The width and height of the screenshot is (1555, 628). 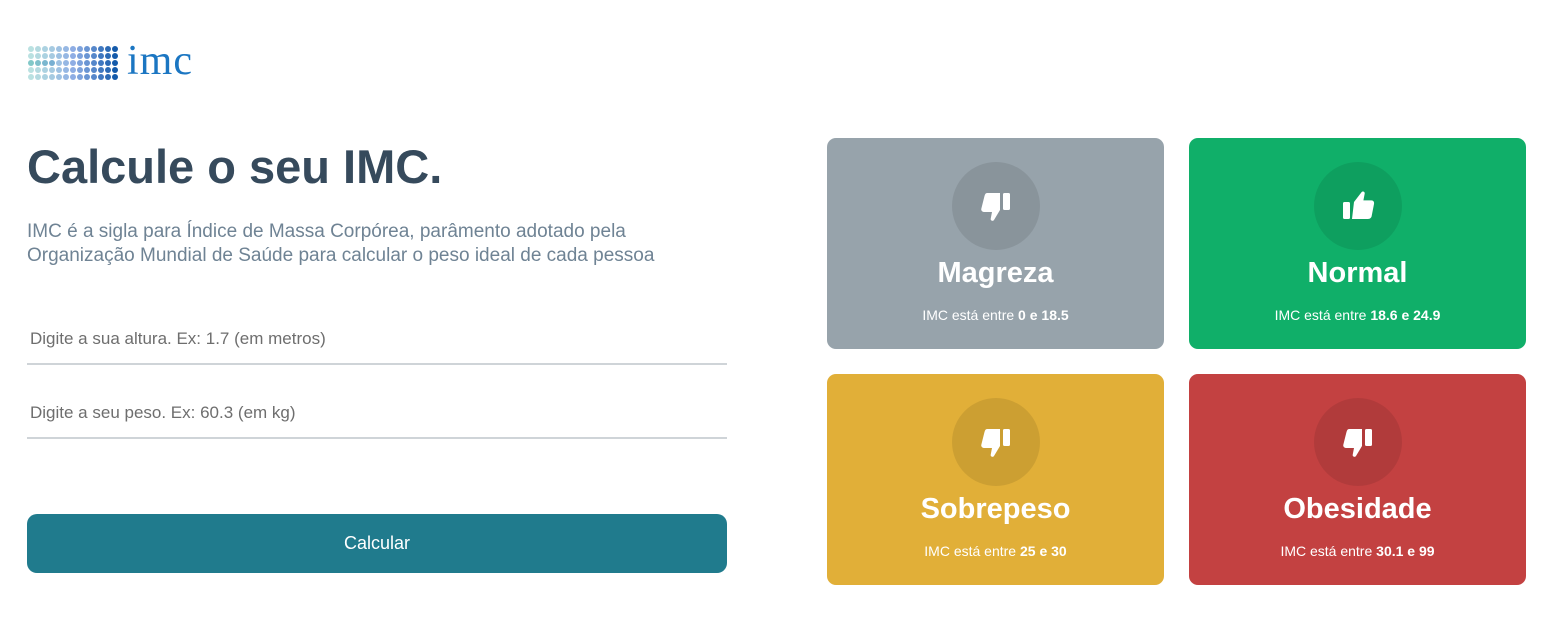 I want to click on card-normal: Normal IMC está entre 18.6 e 24.9, so click(x=1357, y=243).